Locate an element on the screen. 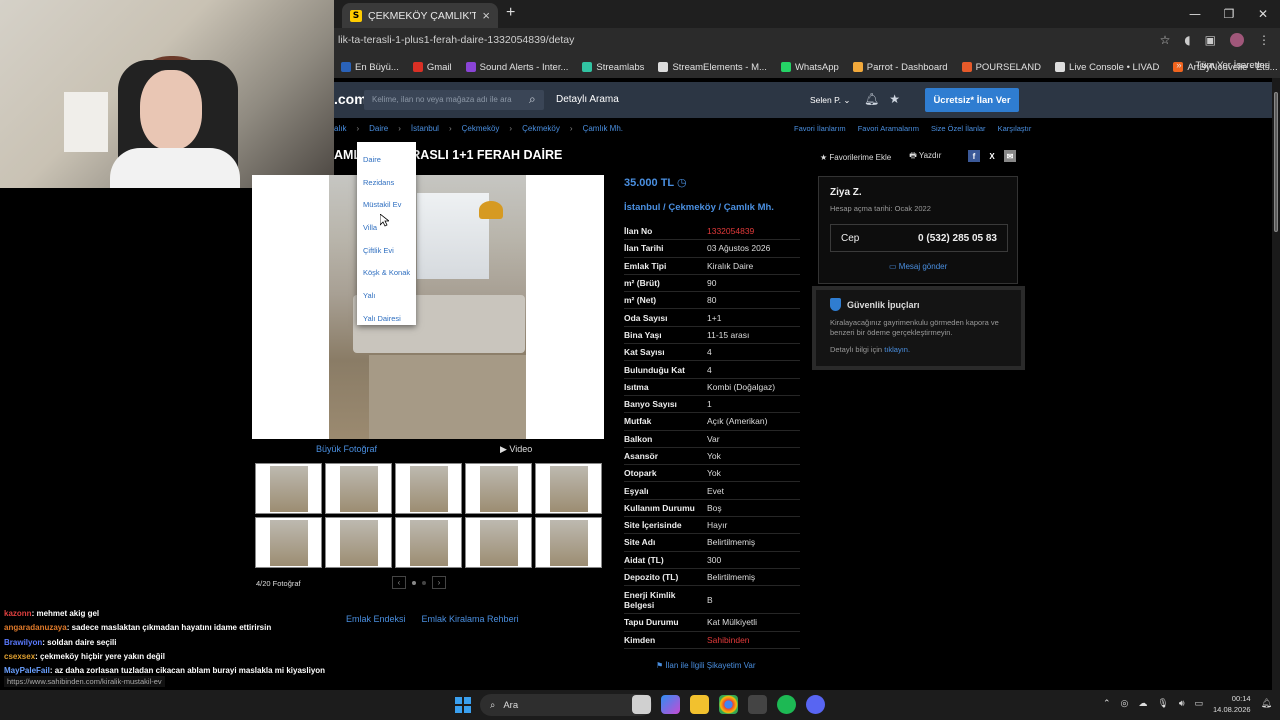  extension-icon: ◖ is located at coordinates (1187, 40).